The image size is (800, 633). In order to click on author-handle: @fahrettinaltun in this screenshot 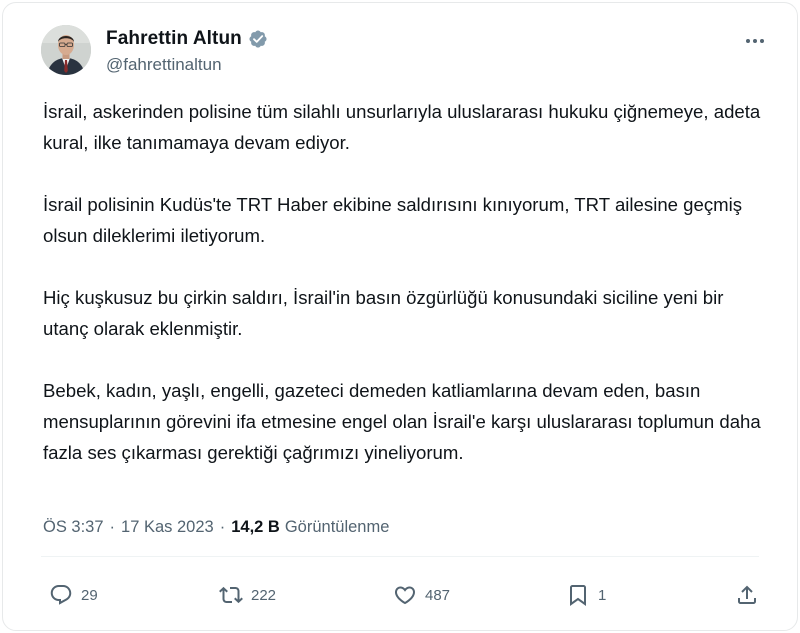, I will do `click(164, 65)`.